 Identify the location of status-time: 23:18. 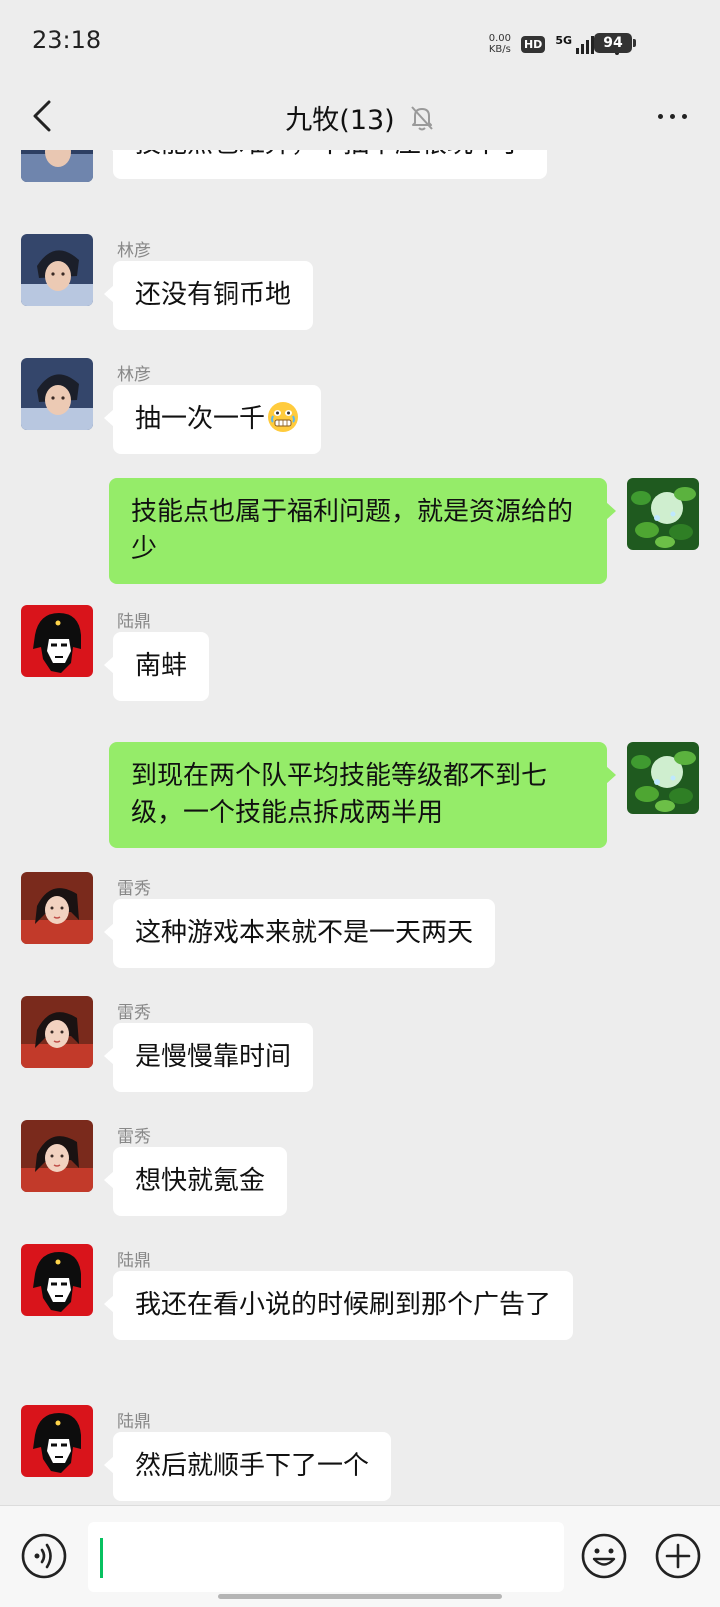
(67, 40).